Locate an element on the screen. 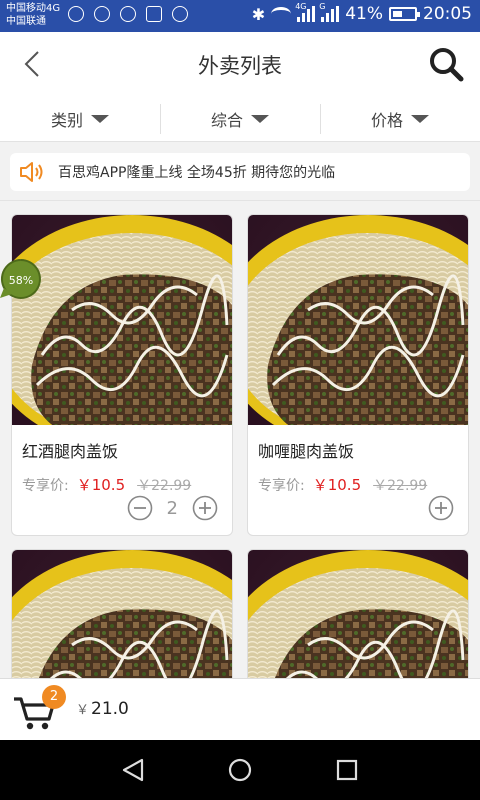 This screenshot has width=480, height=800. battery-percent: 41% is located at coordinates (364, 14).